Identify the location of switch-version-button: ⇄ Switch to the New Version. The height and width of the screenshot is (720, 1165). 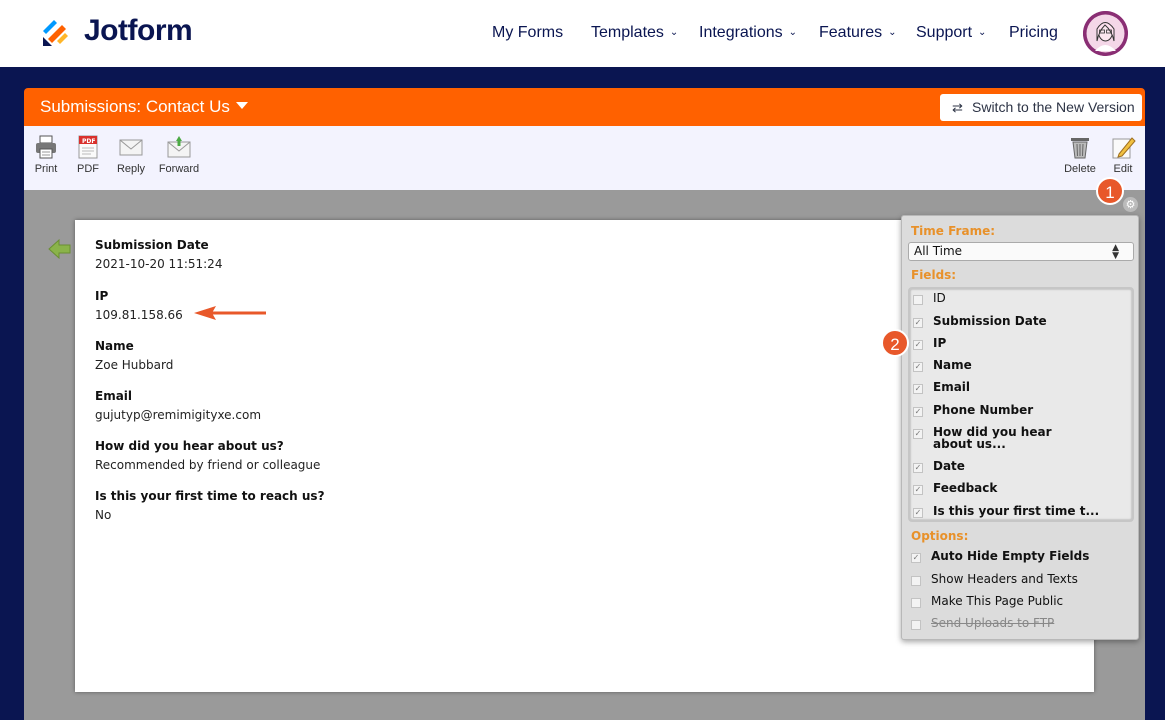
(1041, 107).